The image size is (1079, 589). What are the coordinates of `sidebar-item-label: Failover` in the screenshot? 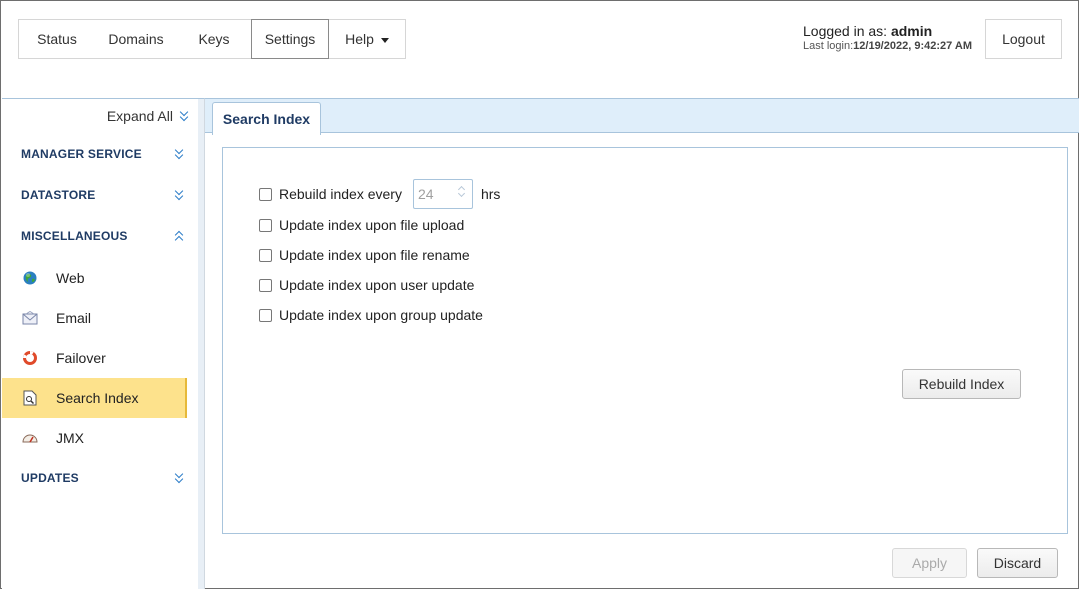 It's located at (81, 358).